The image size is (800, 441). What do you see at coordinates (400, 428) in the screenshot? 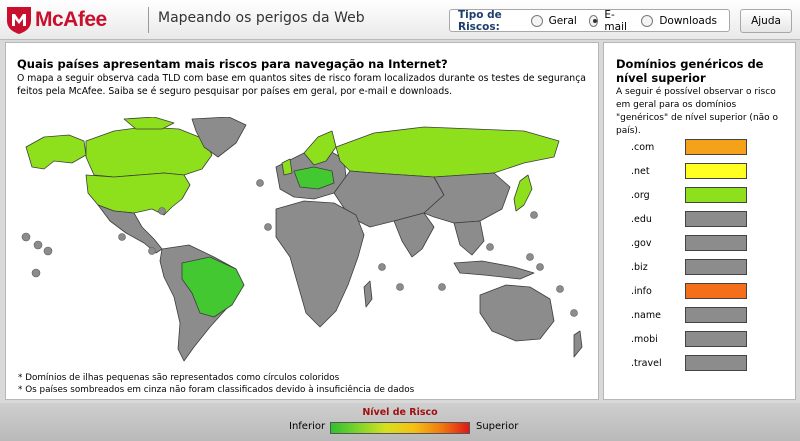
I see `legend-gradient-bar` at bounding box center [400, 428].